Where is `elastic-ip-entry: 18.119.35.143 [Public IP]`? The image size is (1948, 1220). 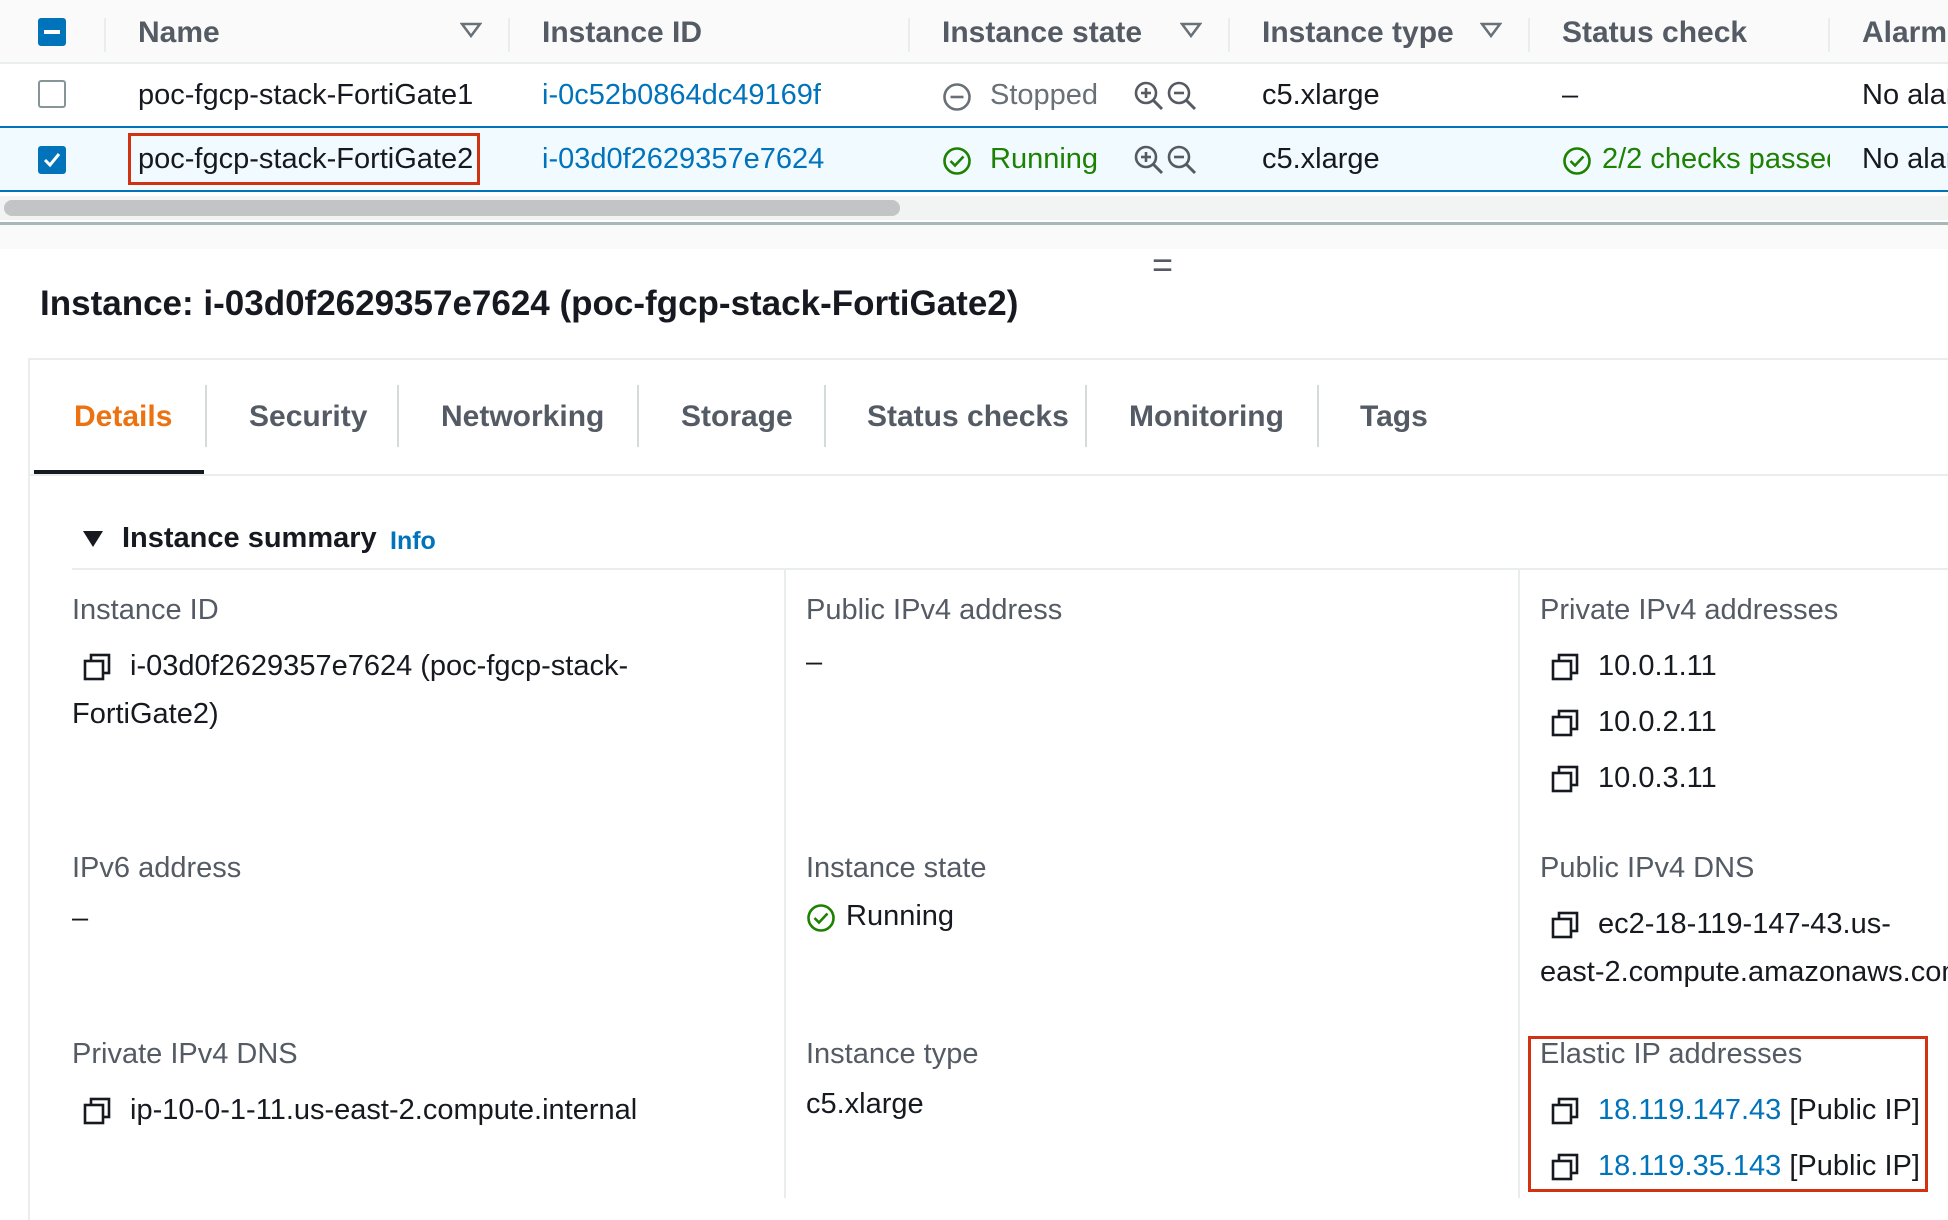 elastic-ip-entry: 18.119.35.143 [Public IP] is located at coordinates (1759, 1166).